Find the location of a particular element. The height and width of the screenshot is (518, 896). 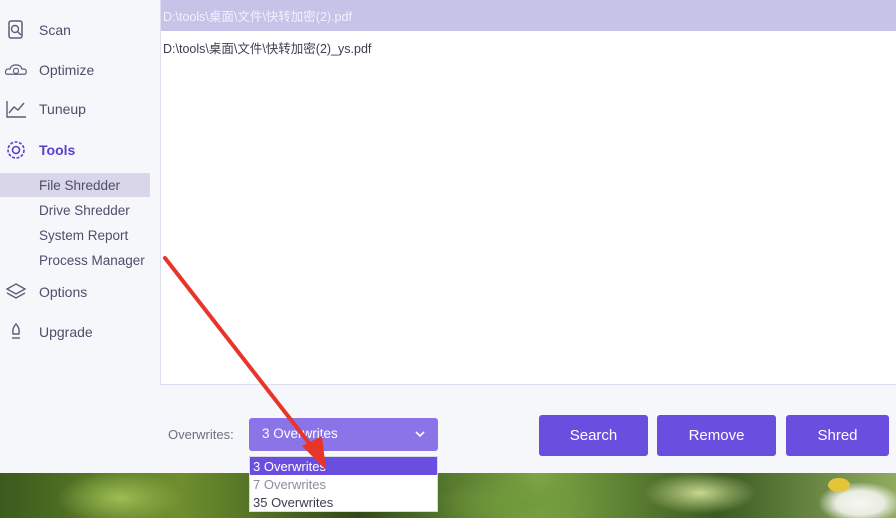

sidebar-item-label: Upgrade is located at coordinates (66, 332).